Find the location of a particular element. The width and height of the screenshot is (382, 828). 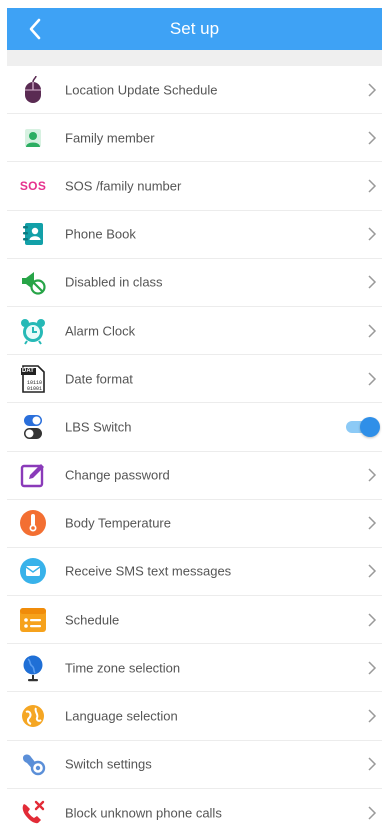

thermometer-icon is located at coordinates (33, 523).